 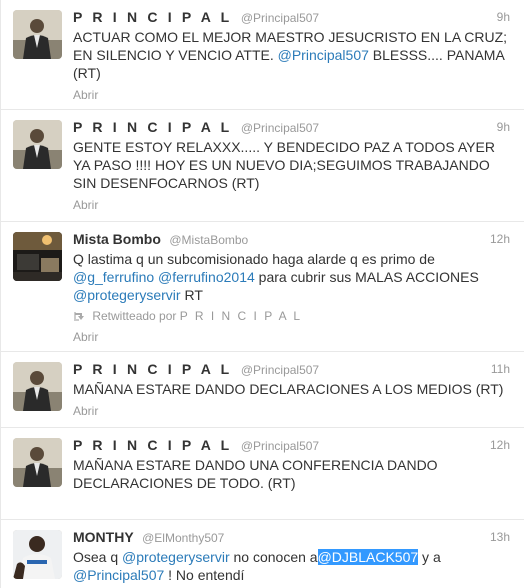 I want to click on retweeter-name-link: P R I N C I P A L, so click(x=241, y=316).